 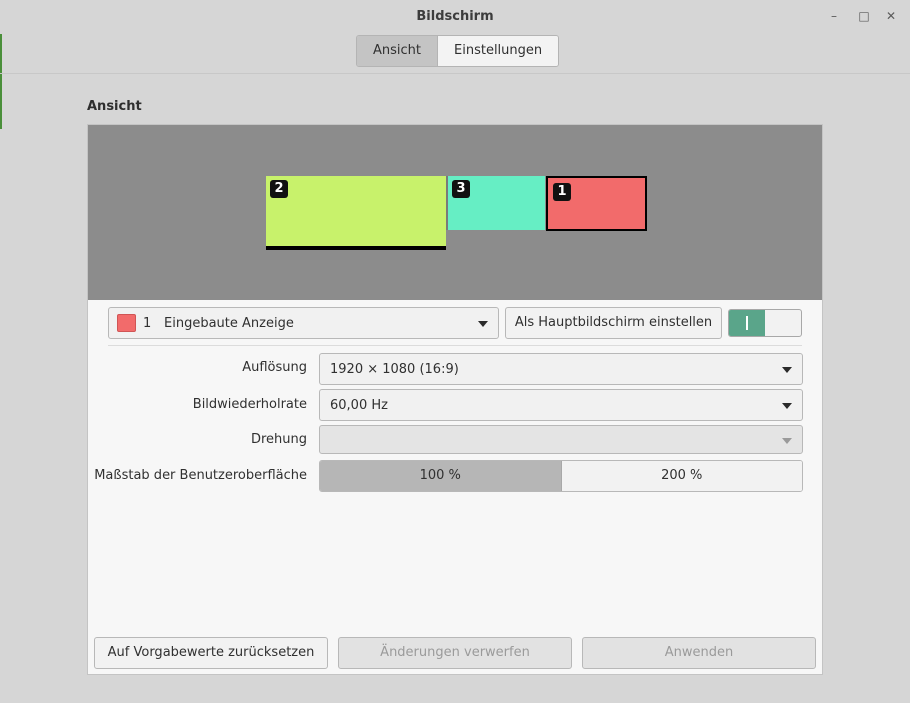 I want to click on scale-option-200: 200 %, so click(x=681, y=476).